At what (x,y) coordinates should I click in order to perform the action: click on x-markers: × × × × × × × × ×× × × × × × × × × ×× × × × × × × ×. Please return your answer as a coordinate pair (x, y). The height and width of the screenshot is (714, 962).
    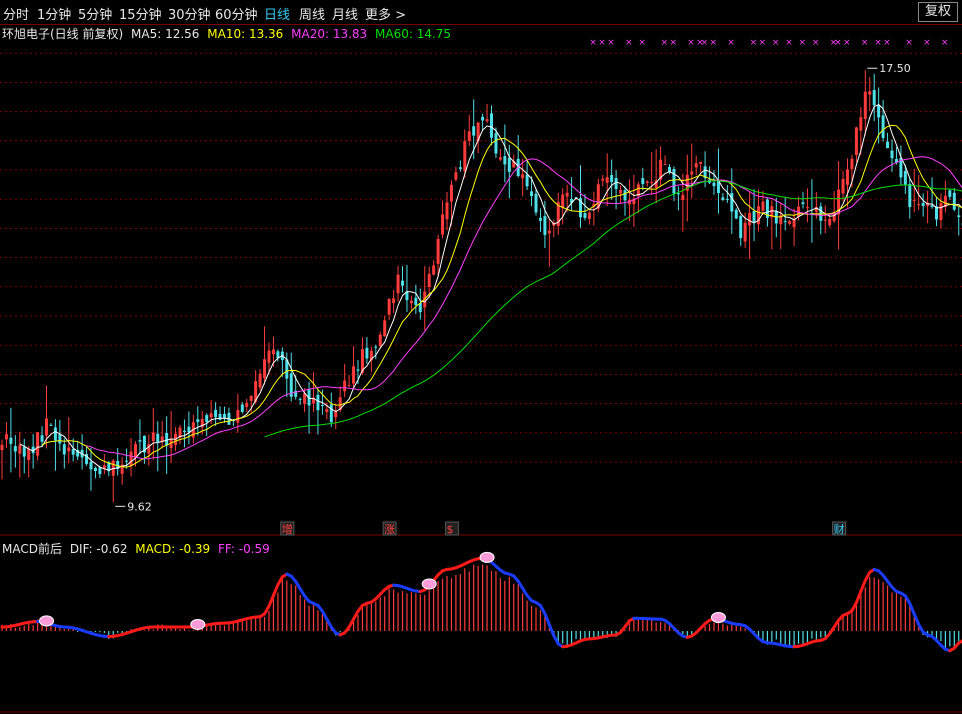
    Looking at the image, I should click on (768, 43).